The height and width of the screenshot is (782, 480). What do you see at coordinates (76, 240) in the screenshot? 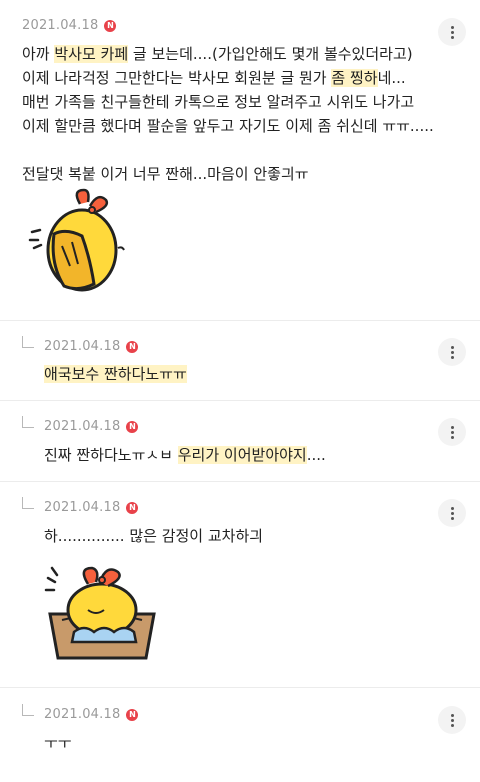
I see `chick-crying-sticker` at bounding box center [76, 240].